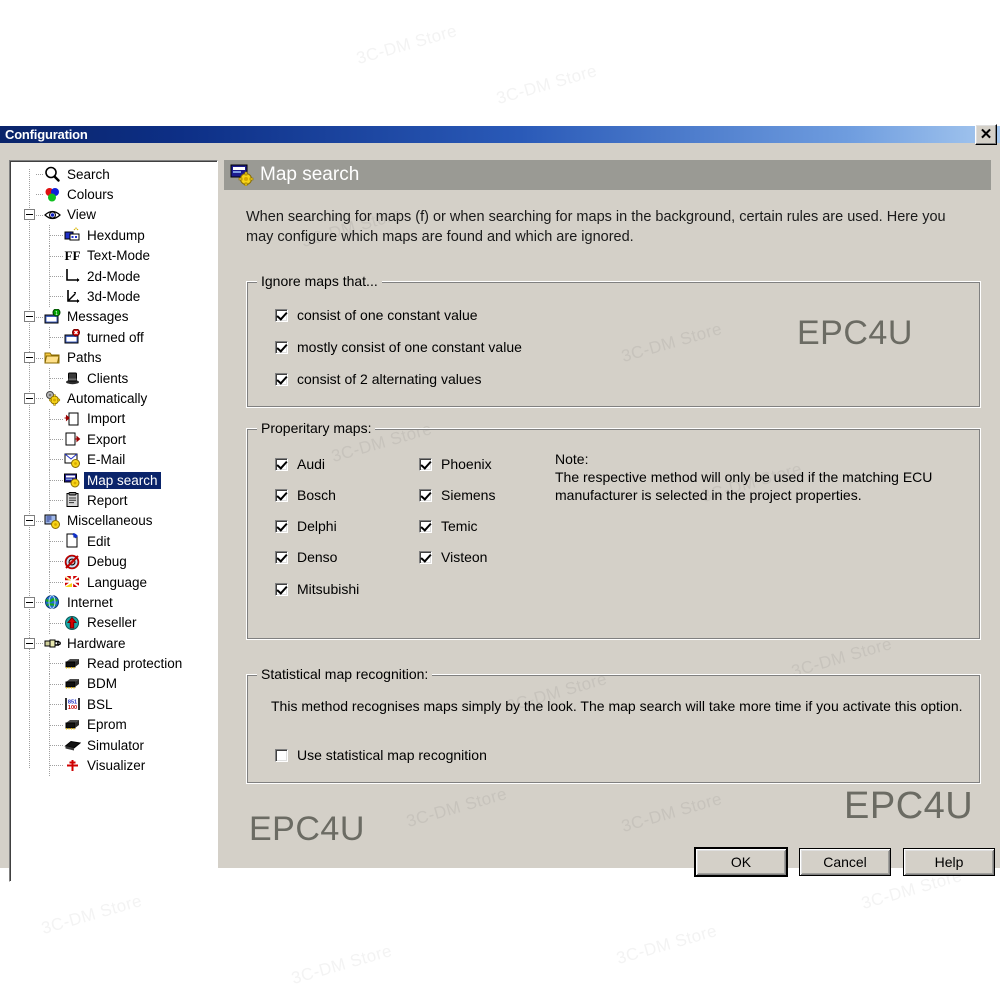  What do you see at coordinates (376, 315) in the screenshot?
I see `checkbox-consist-of-one-constant-value: consist of one constant value` at bounding box center [376, 315].